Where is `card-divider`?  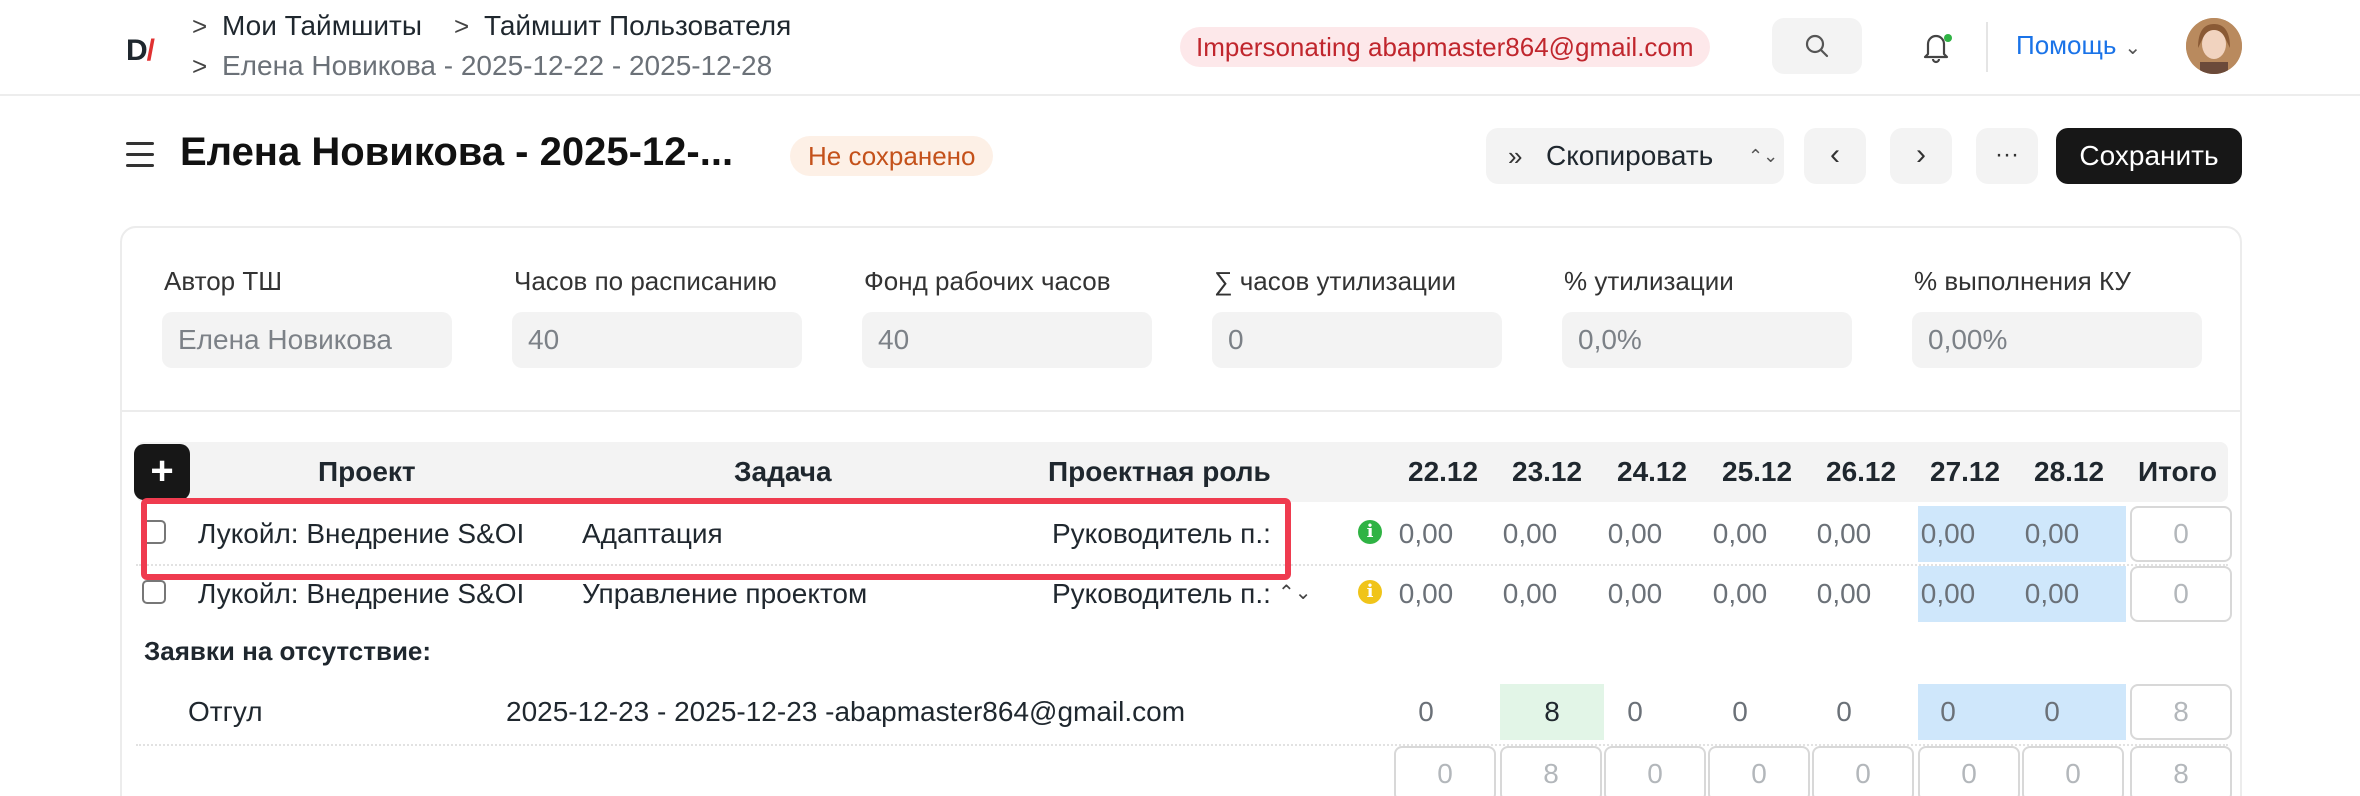
card-divider is located at coordinates (1181, 411).